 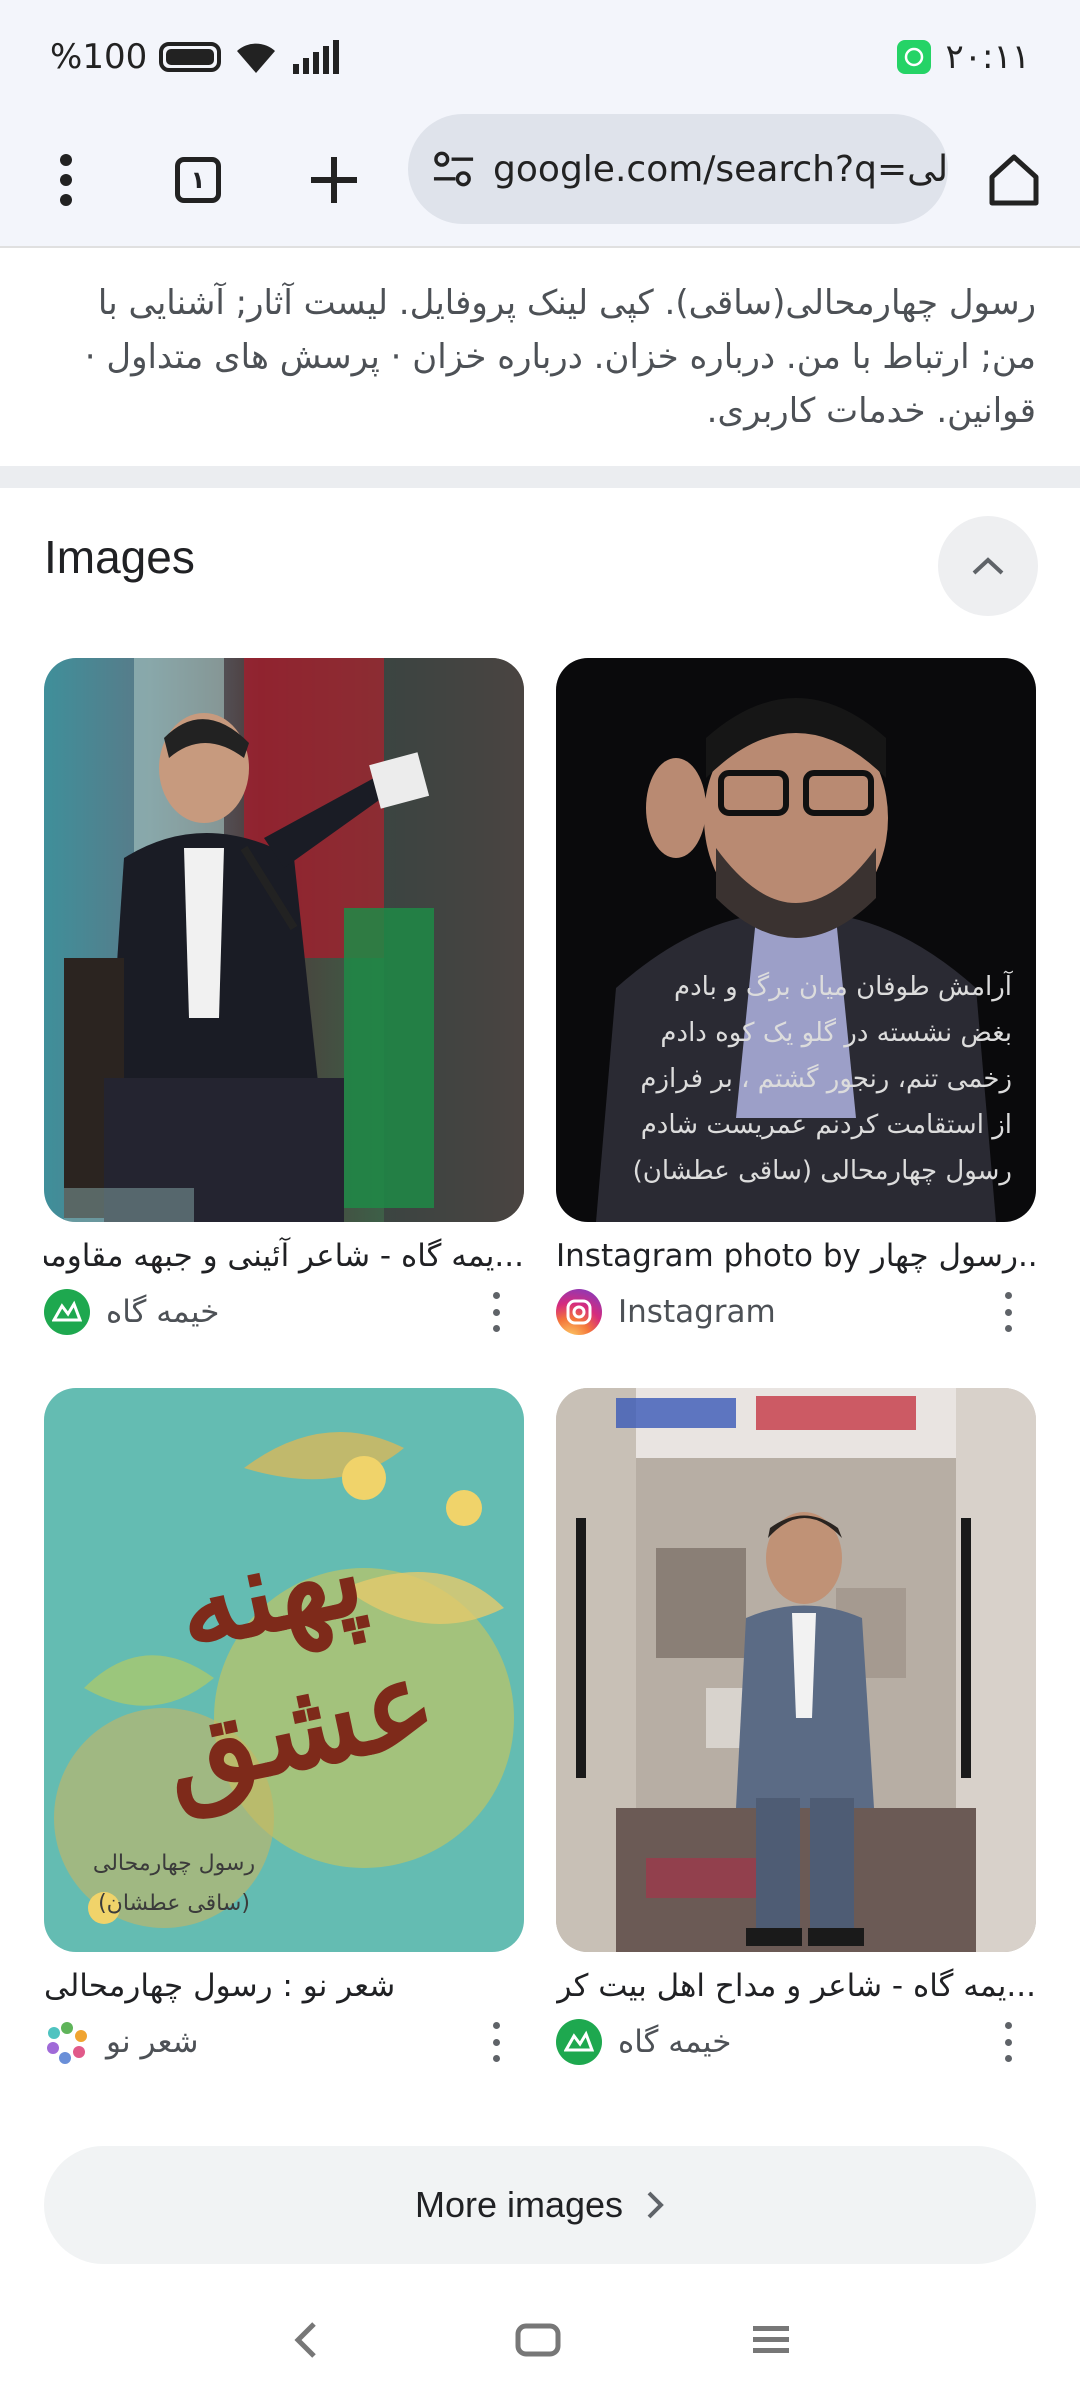 I want to click on image-caption: ...یمه گاه - شاعر آئینی و جبهه مقاومت, so click(x=284, y=1256).